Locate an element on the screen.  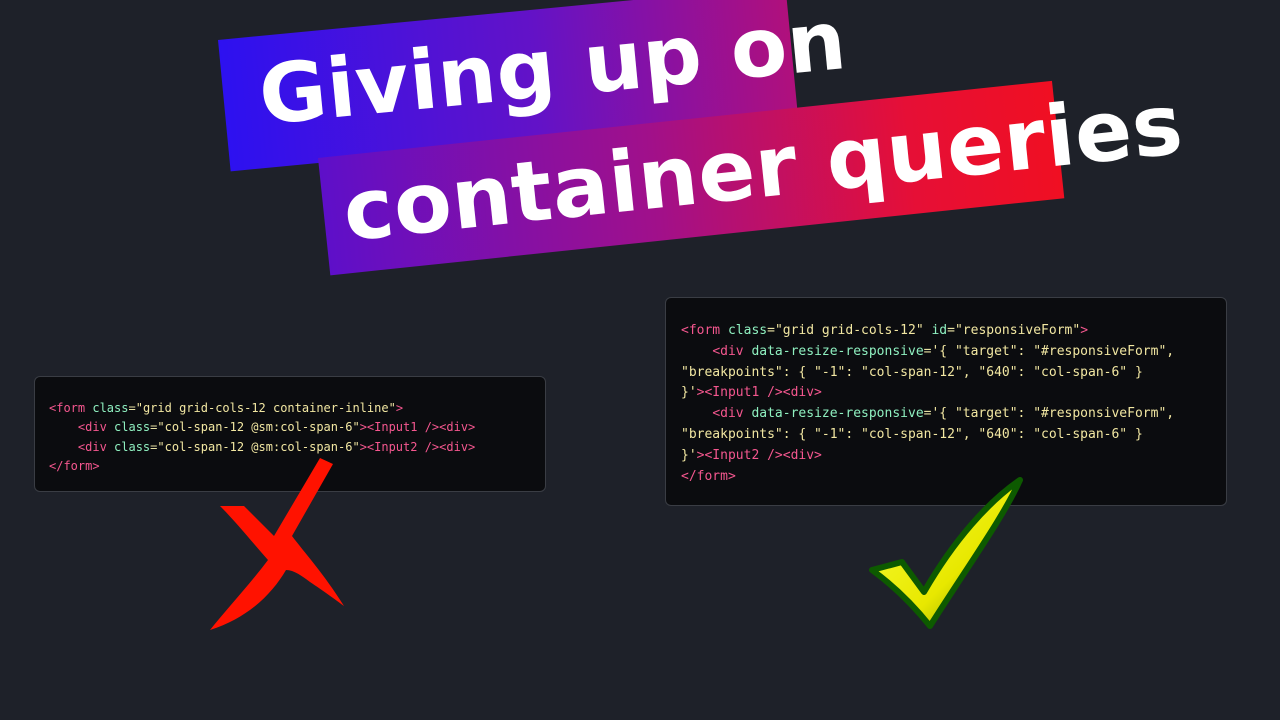
code-token: "responsiveForm" is located at coordinates (1017, 330).